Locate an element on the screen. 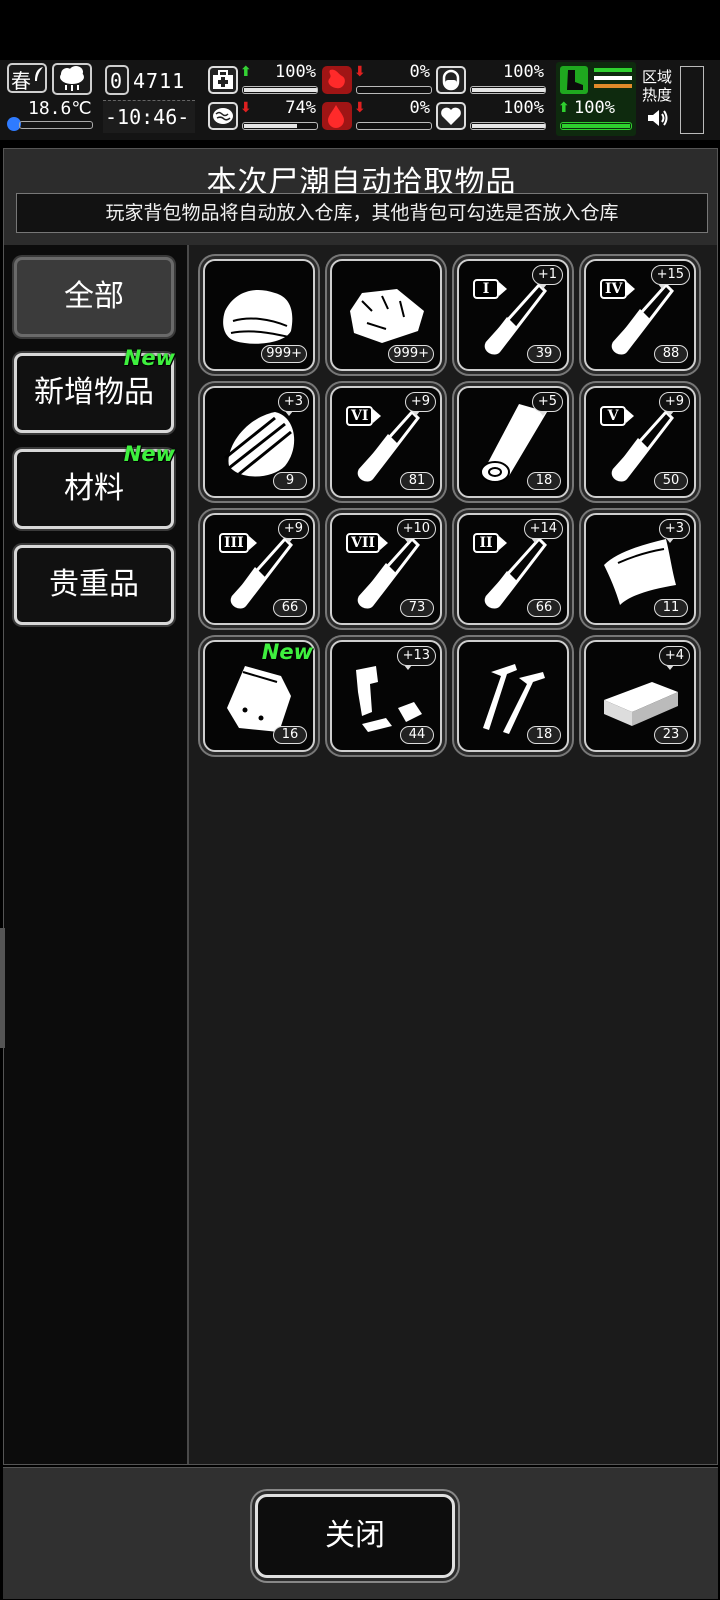  category-label: 新增物品 is located at coordinates (94, 392).